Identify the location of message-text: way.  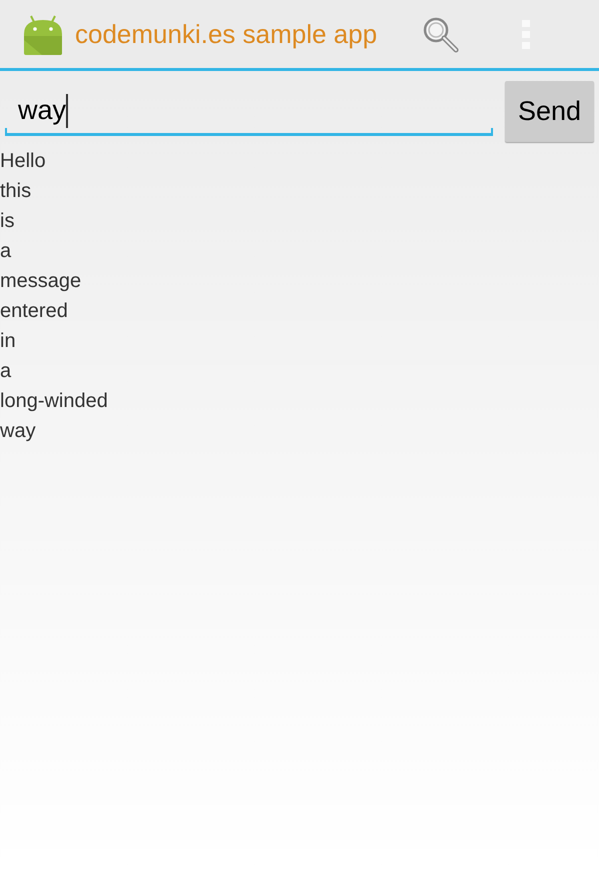
(18, 431).